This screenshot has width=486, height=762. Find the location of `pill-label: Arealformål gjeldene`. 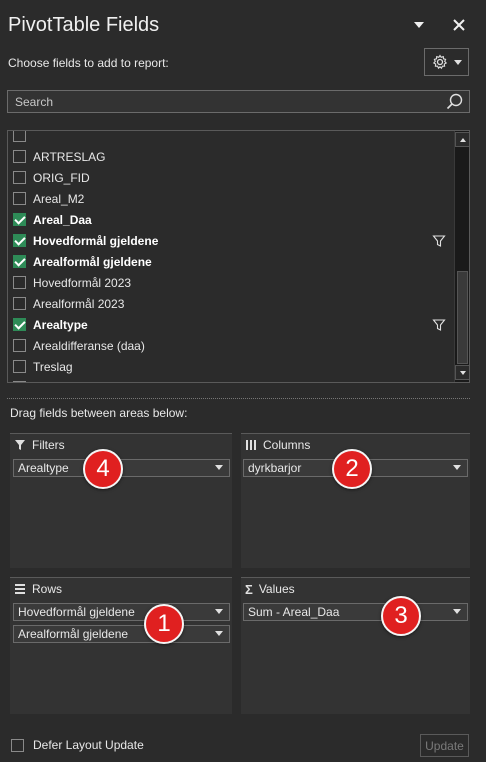

pill-label: Arealformål gjeldene is located at coordinates (73, 634).